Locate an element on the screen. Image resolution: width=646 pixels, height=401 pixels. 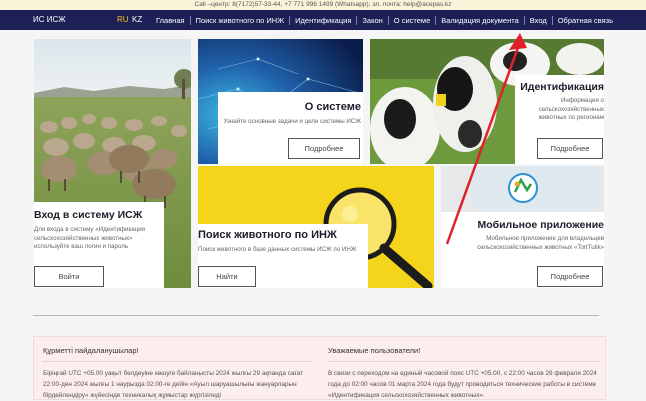
notice-kz-divider is located at coordinates (177, 361).